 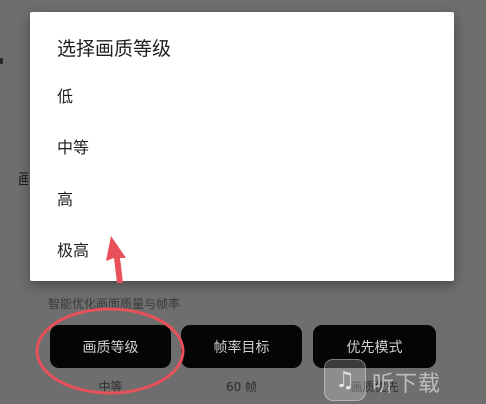 I want to click on quality-level-button: 画质等级, so click(x=110, y=346).